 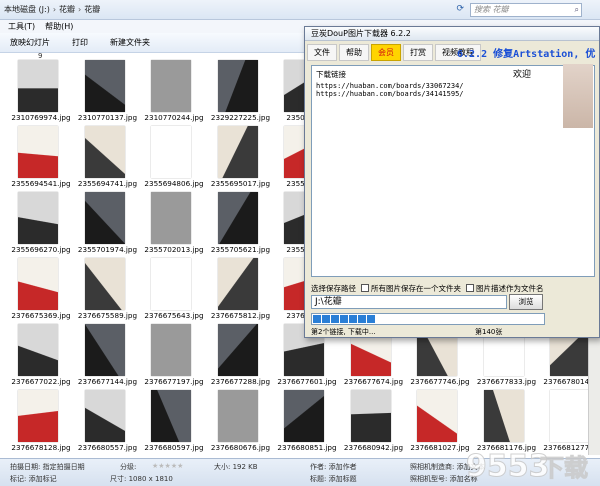 I want to click on menu-file: 文件, so click(x=322, y=52).